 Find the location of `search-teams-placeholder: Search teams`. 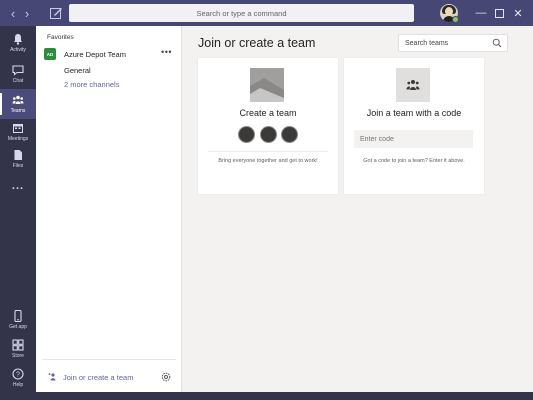

search-teams-placeholder: Search teams is located at coordinates (427, 43).